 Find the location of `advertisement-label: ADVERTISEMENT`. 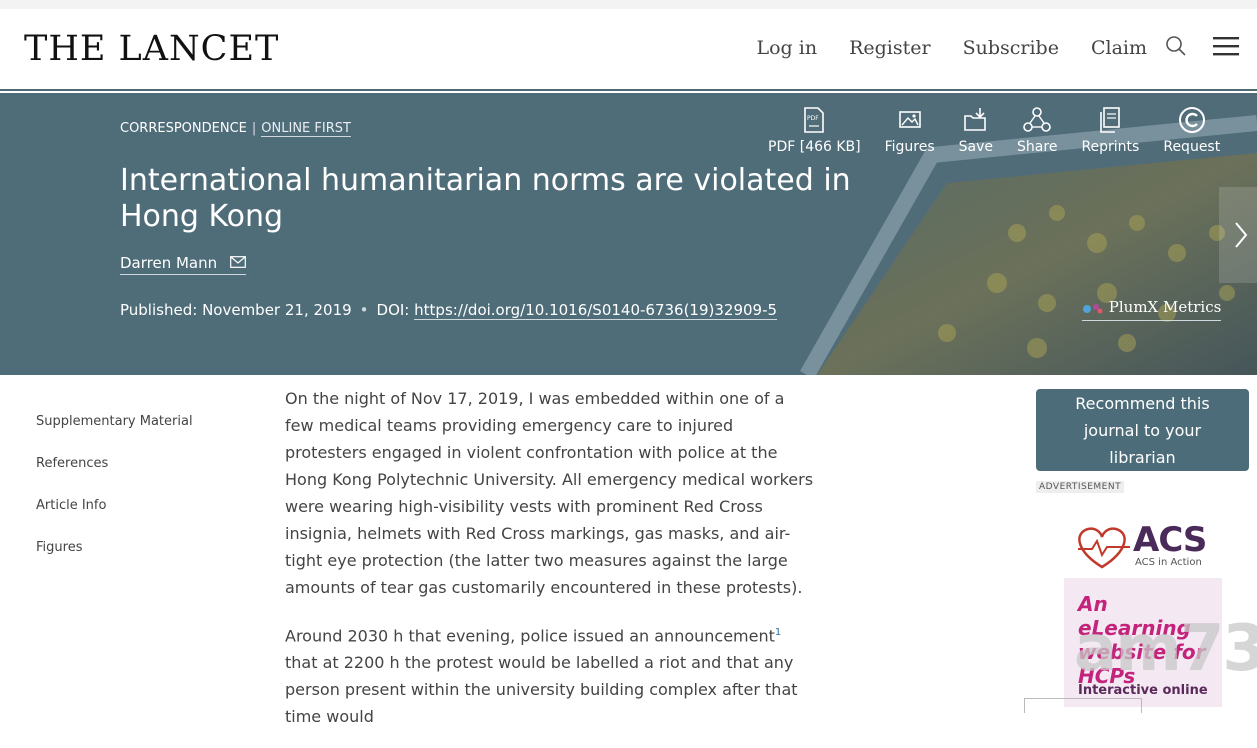

advertisement-label: ADVERTISEMENT is located at coordinates (1080, 487).